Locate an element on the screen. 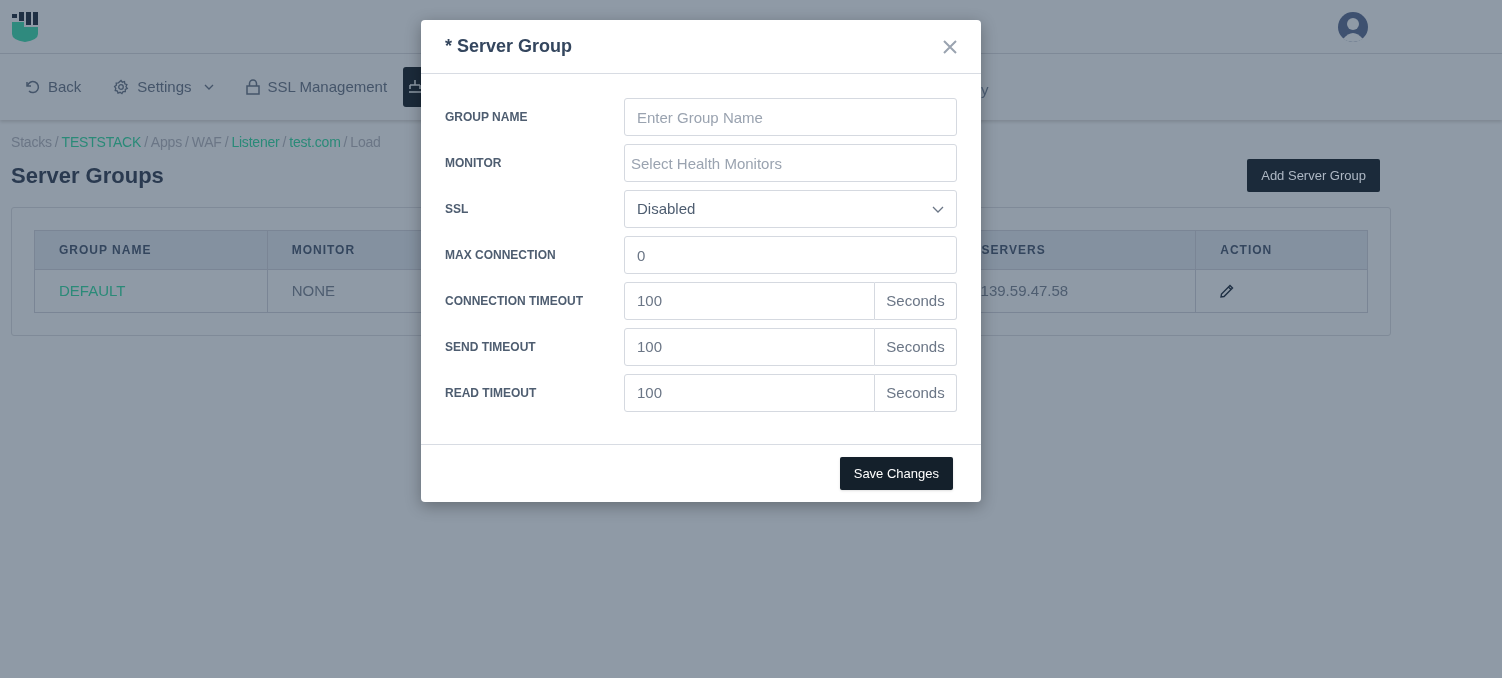 The image size is (1502, 678). edit-icon is located at coordinates (1227, 291).